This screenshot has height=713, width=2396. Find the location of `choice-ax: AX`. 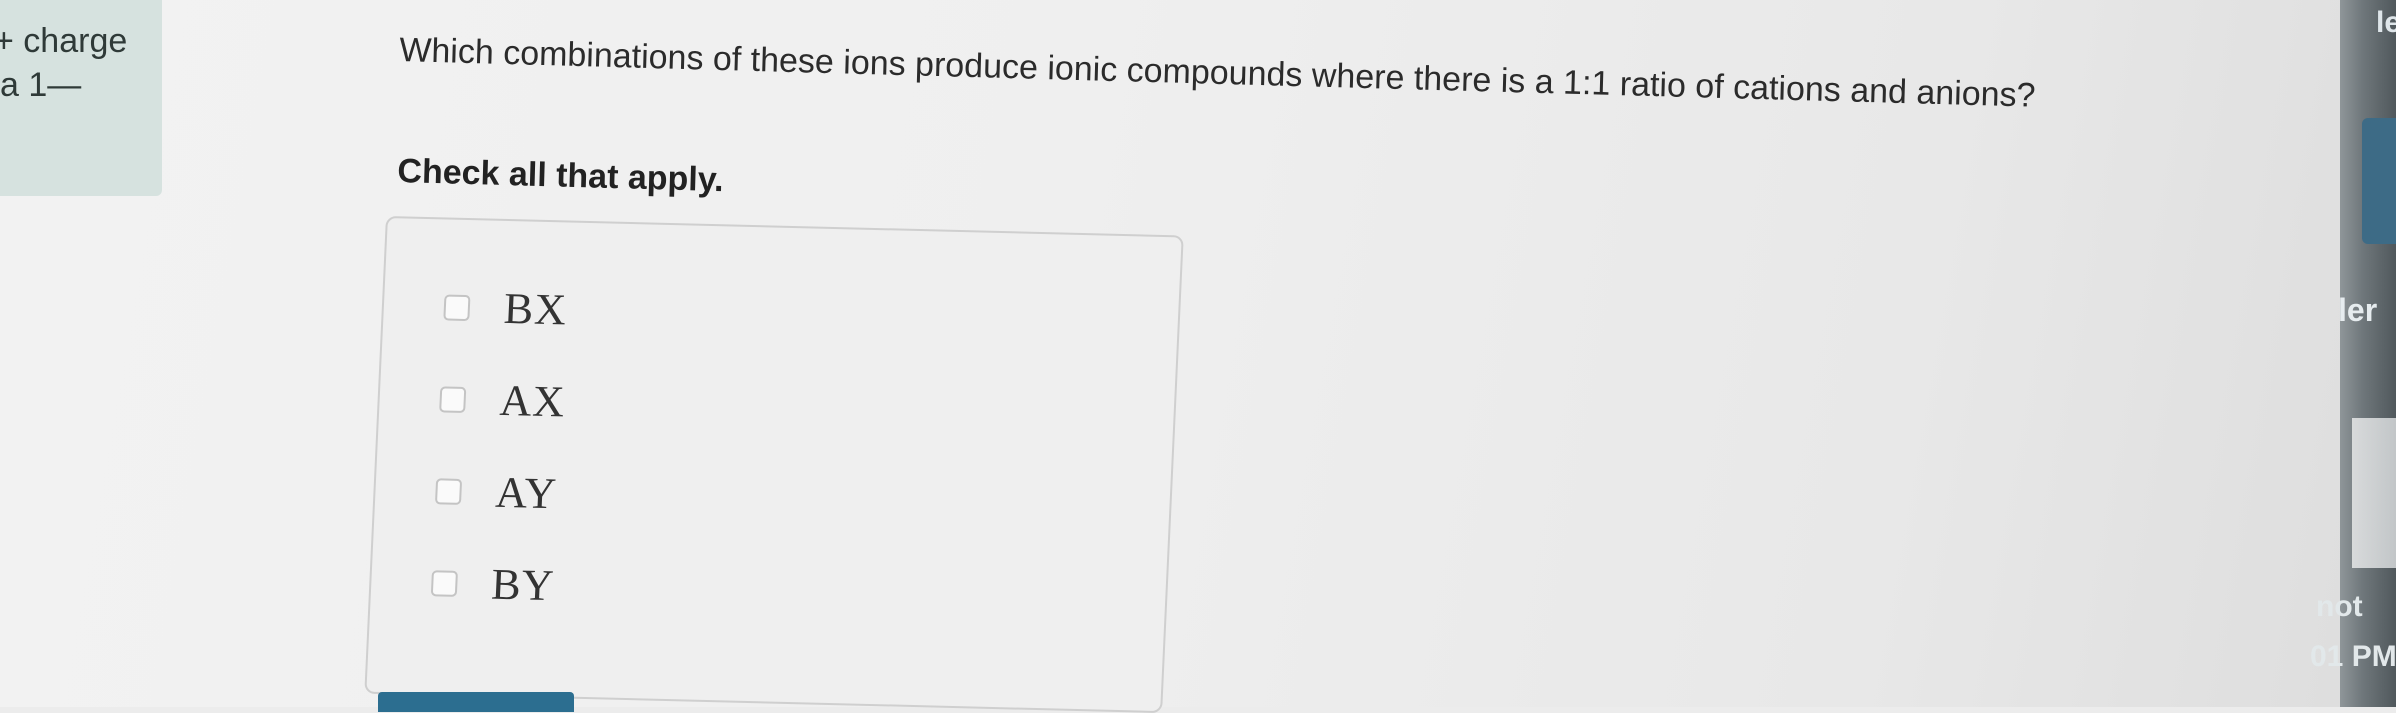

choice-ax: AX is located at coordinates (503, 400).